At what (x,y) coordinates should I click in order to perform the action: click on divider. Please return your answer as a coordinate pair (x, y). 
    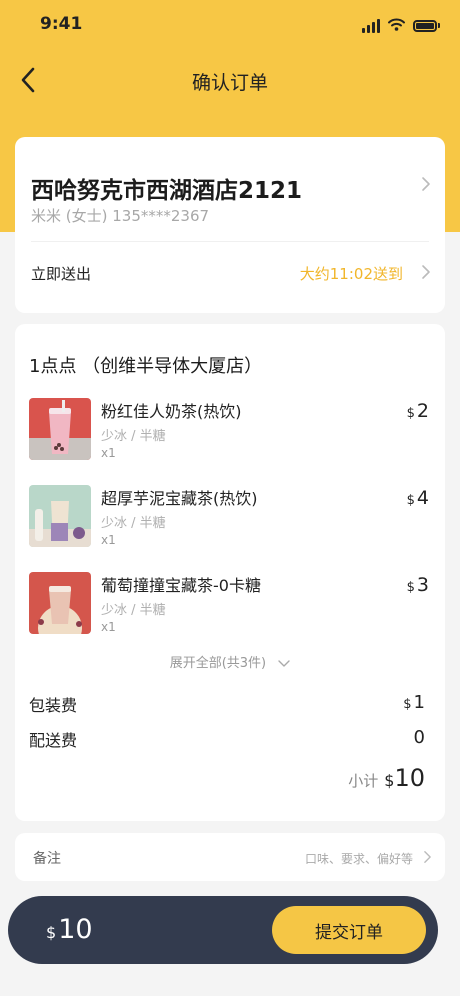
    Looking at the image, I should click on (230, 241).